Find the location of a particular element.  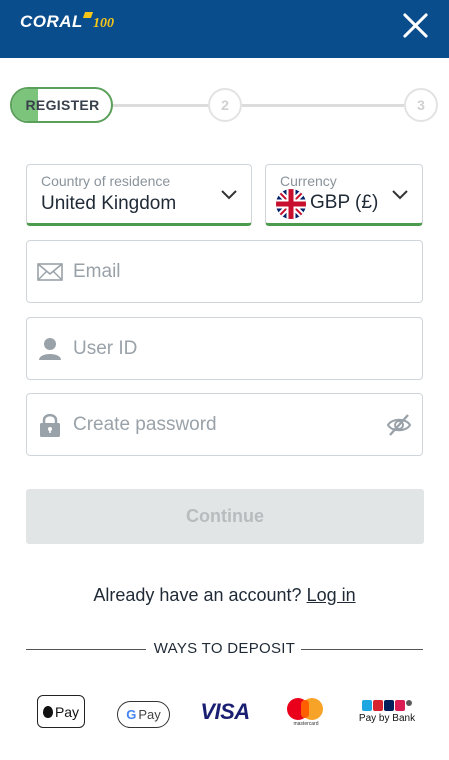

mastercard-text: mastercard is located at coordinates (306, 723).